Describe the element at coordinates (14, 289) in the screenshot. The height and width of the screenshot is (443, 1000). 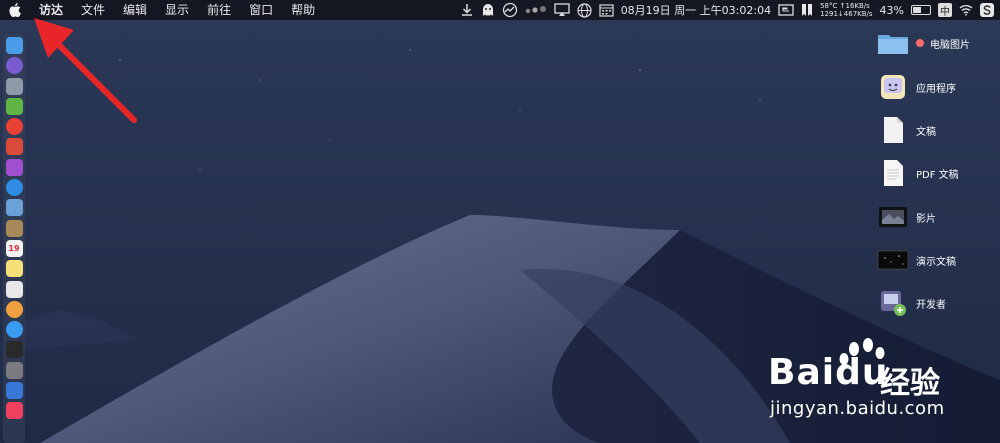
I see `textedit-icon` at that location.